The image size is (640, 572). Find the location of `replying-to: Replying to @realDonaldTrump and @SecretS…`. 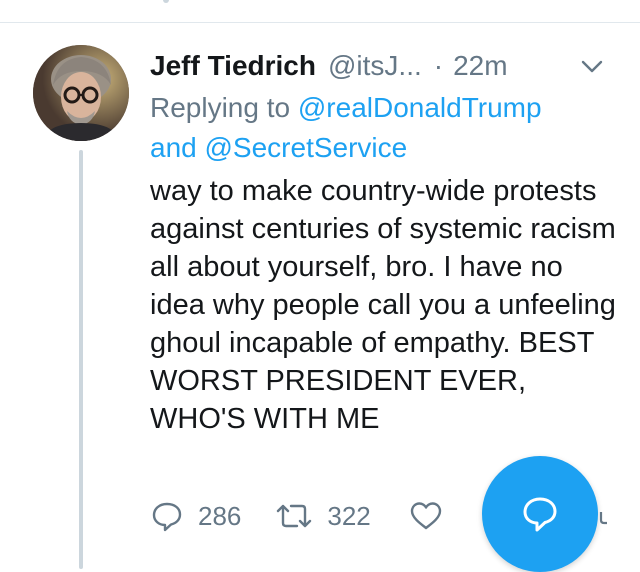

replying-to: Replying to @realDonaldTrump and @SecretS… is located at coordinates (380, 128).